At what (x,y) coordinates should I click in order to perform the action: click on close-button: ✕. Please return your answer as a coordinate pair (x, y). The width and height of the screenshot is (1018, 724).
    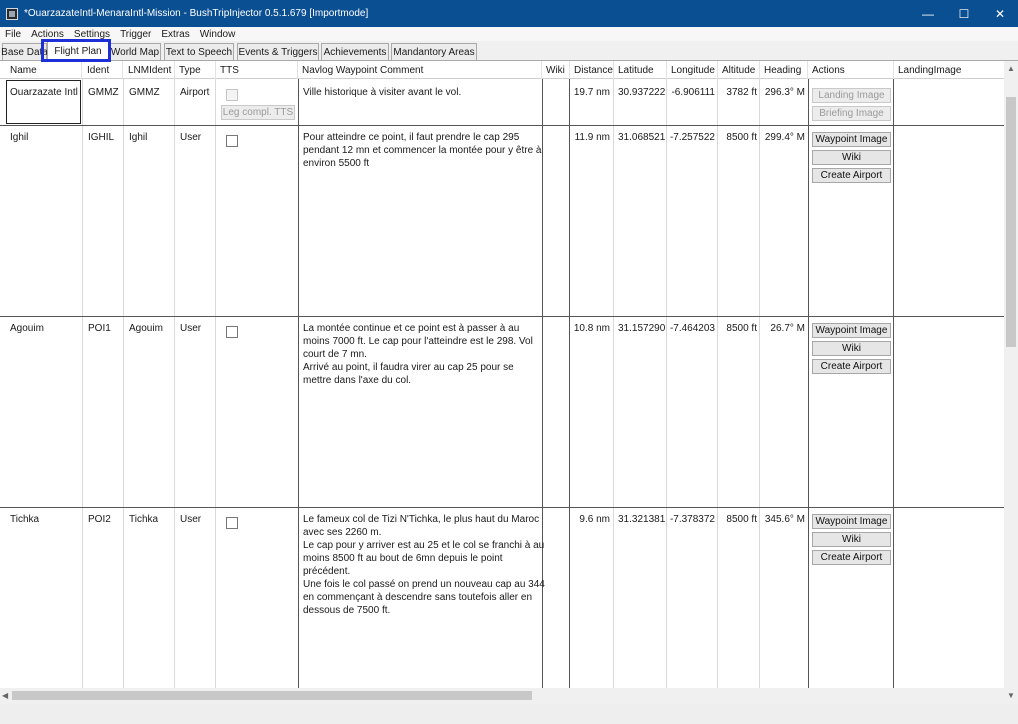
    Looking at the image, I should click on (1000, 13).